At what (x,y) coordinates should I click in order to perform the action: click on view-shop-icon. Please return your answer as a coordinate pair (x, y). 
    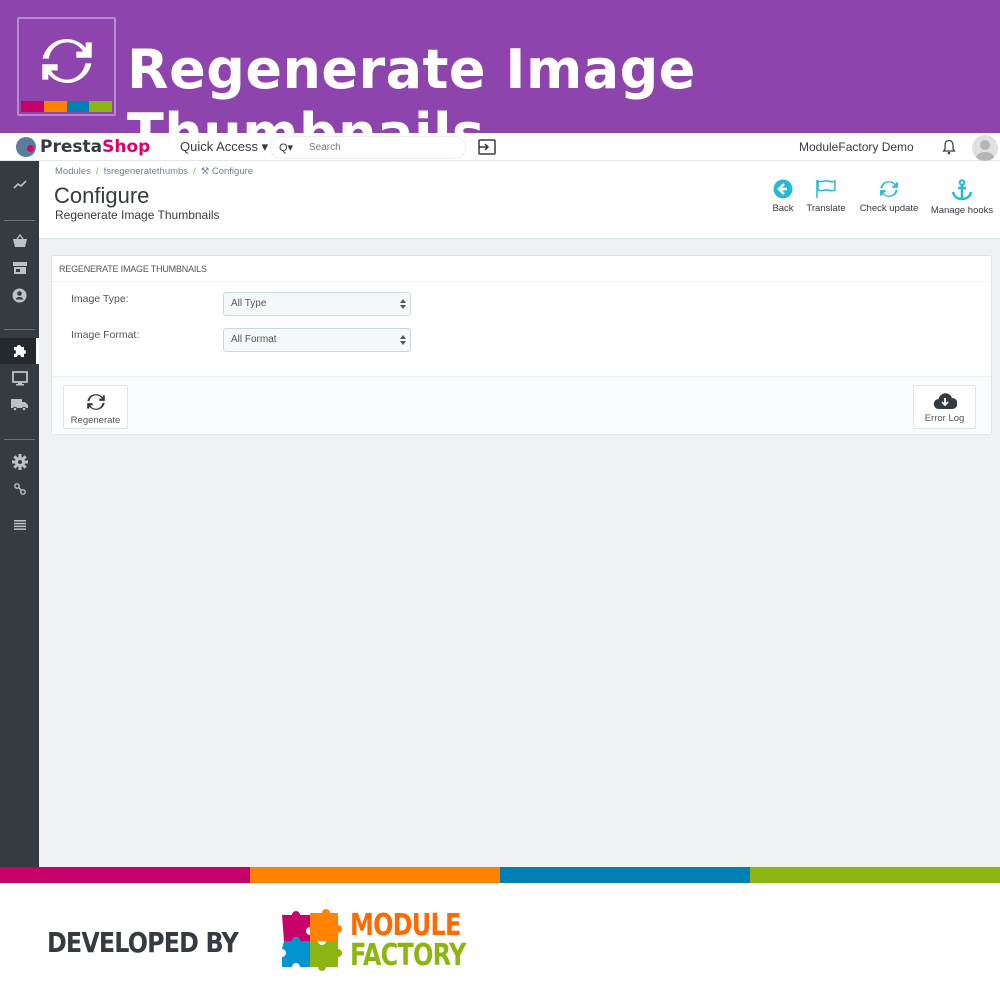
    Looking at the image, I should click on (487, 147).